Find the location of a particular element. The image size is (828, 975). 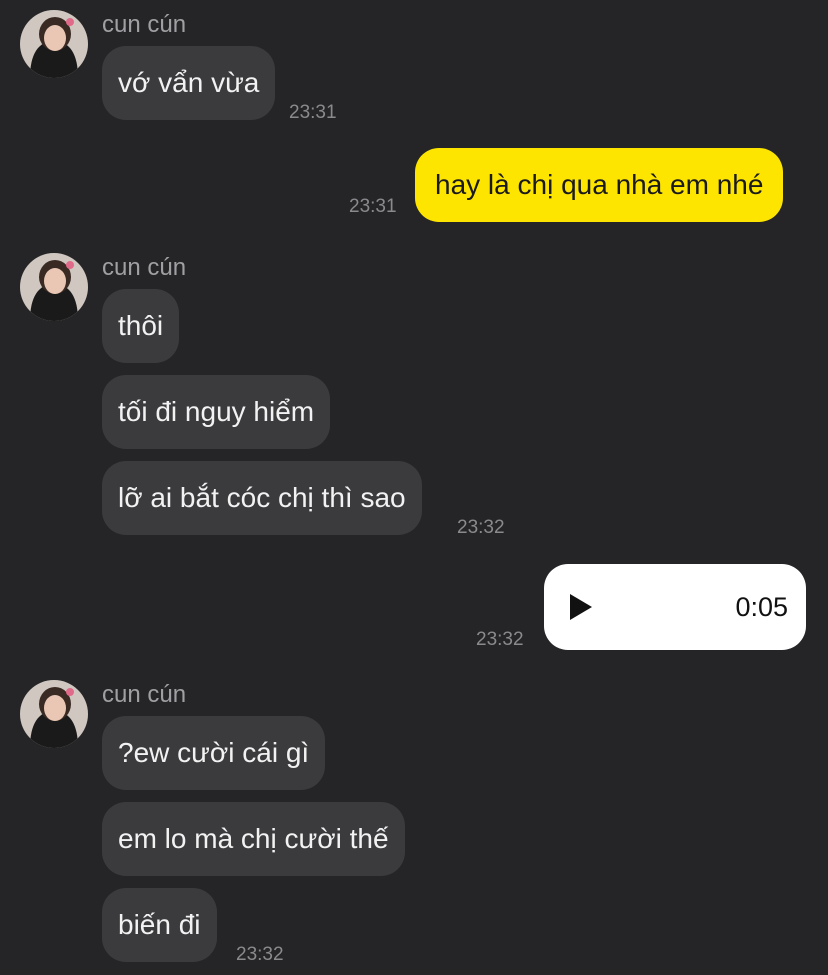

message-bubble: tối đi nguy hiểm is located at coordinates (216, 412).